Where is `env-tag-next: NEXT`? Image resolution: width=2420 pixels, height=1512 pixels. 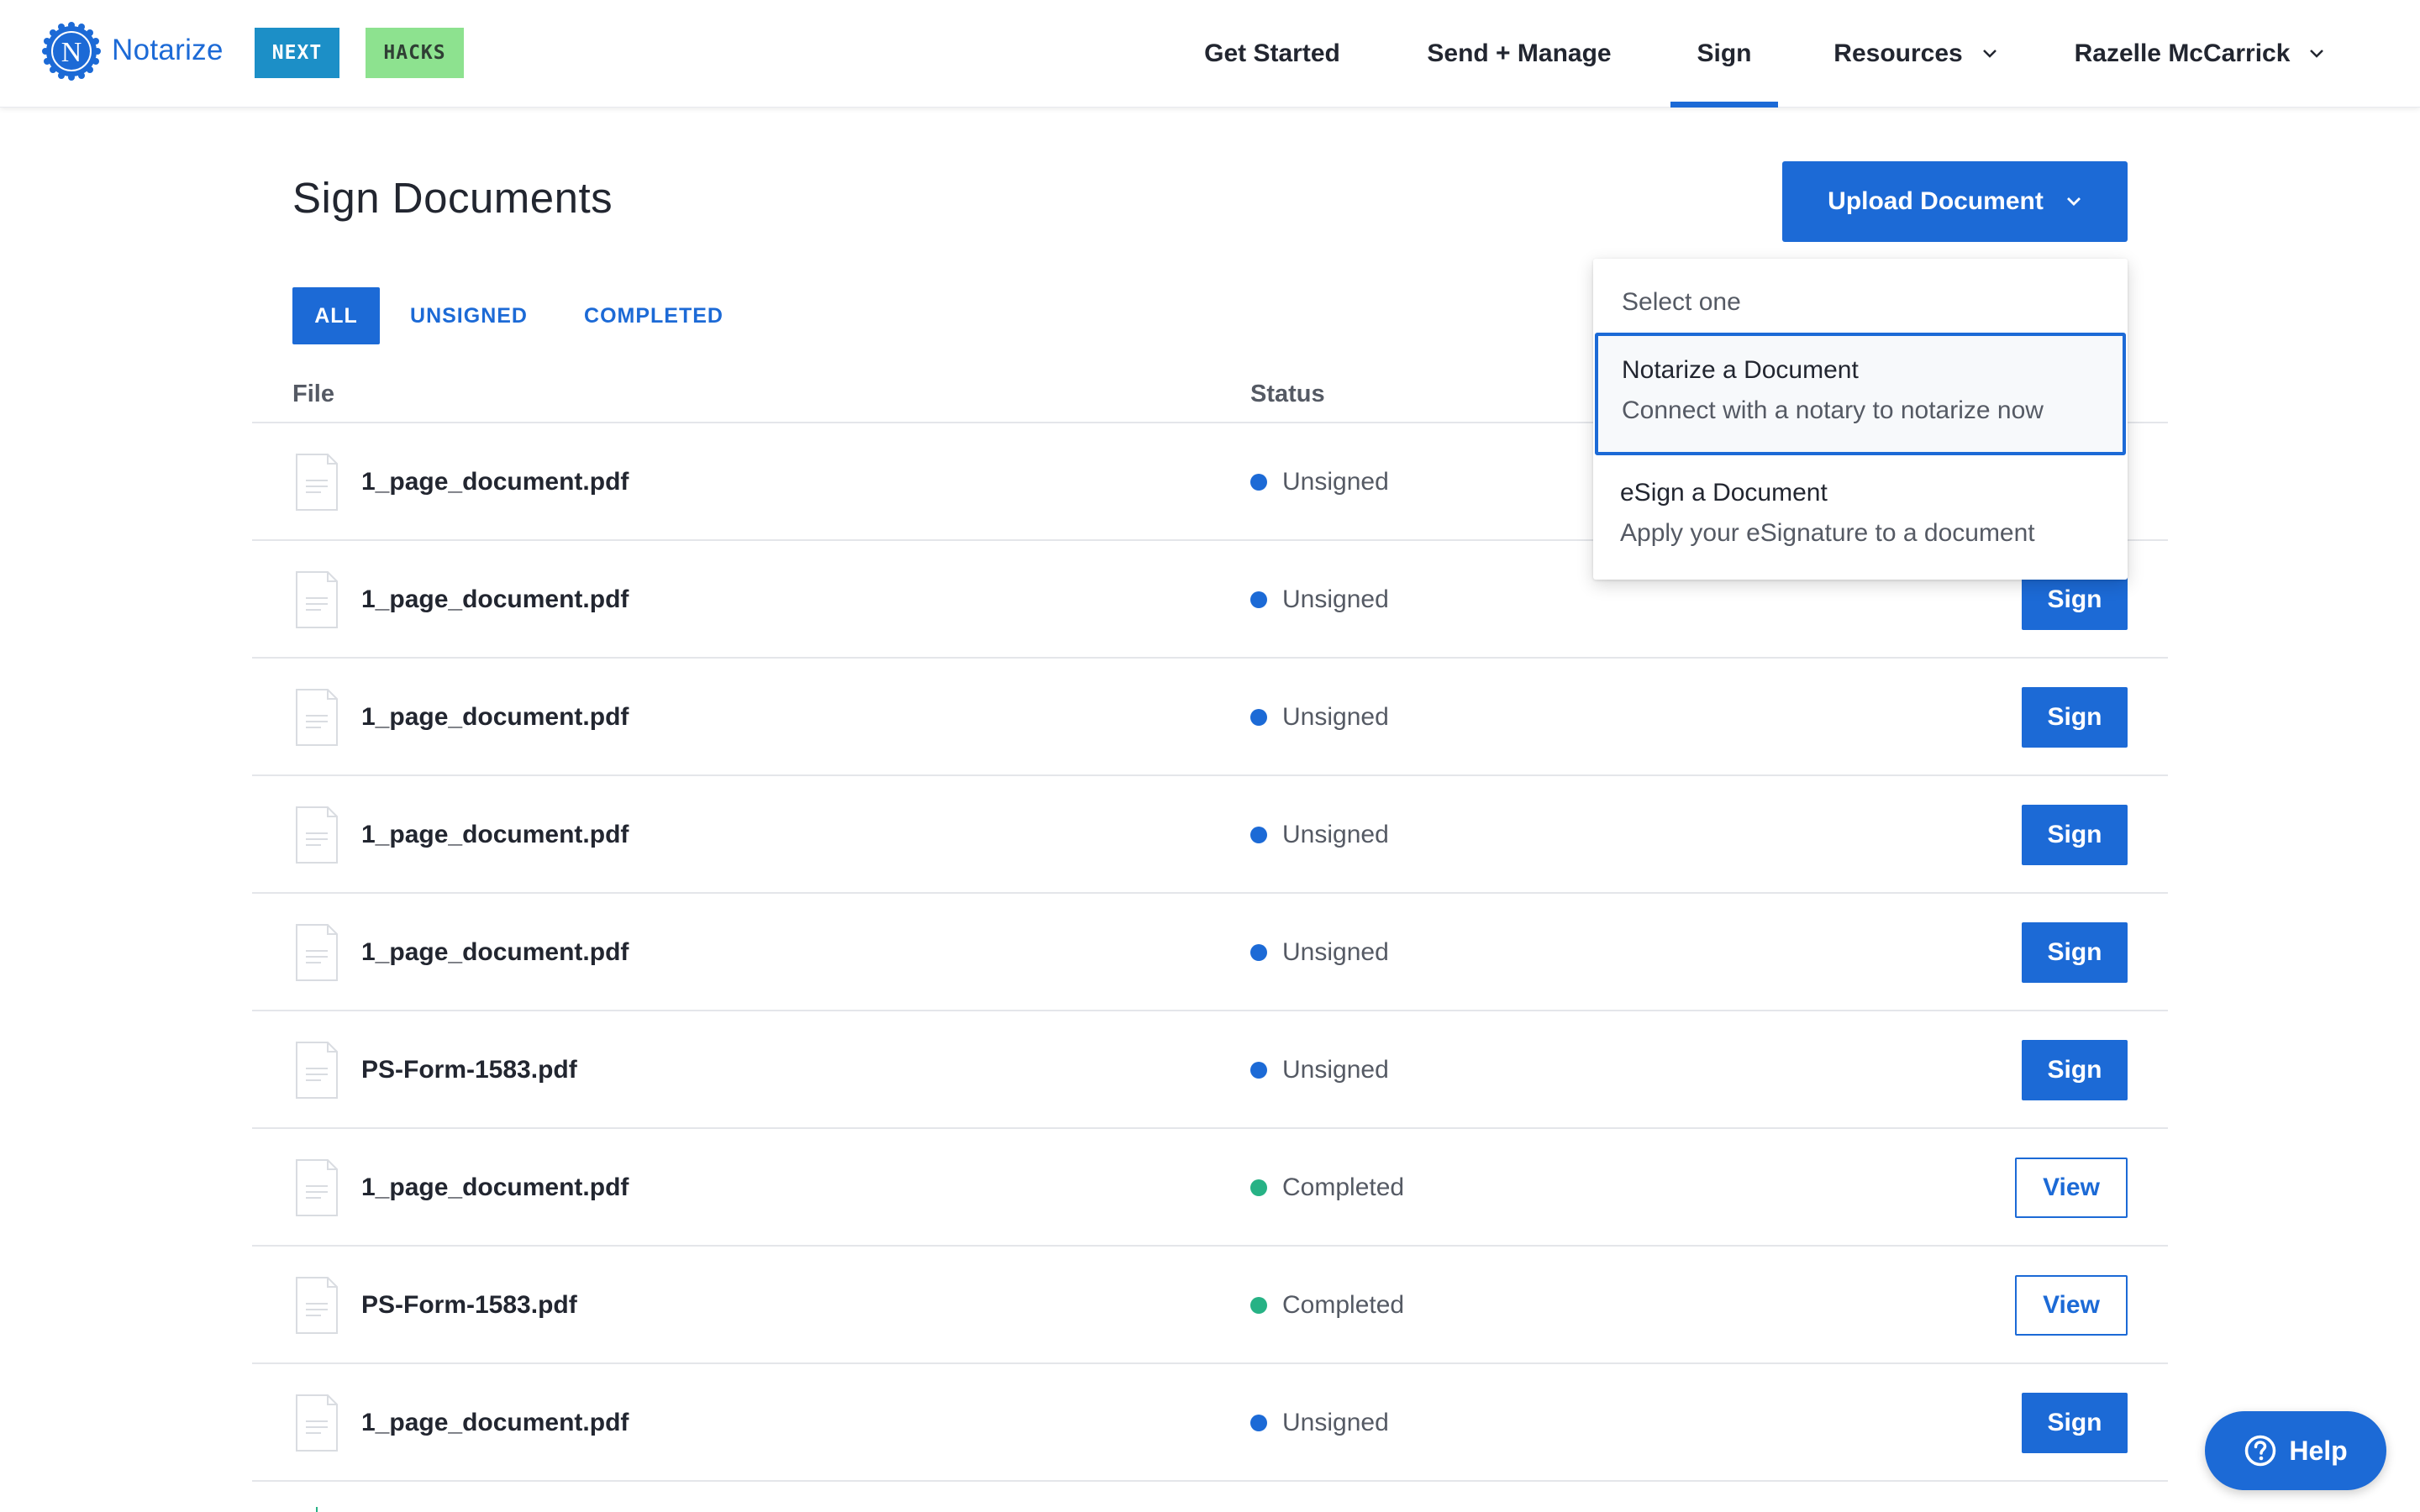
env-tag-next: NEXT is located at coordinates (297, 53).